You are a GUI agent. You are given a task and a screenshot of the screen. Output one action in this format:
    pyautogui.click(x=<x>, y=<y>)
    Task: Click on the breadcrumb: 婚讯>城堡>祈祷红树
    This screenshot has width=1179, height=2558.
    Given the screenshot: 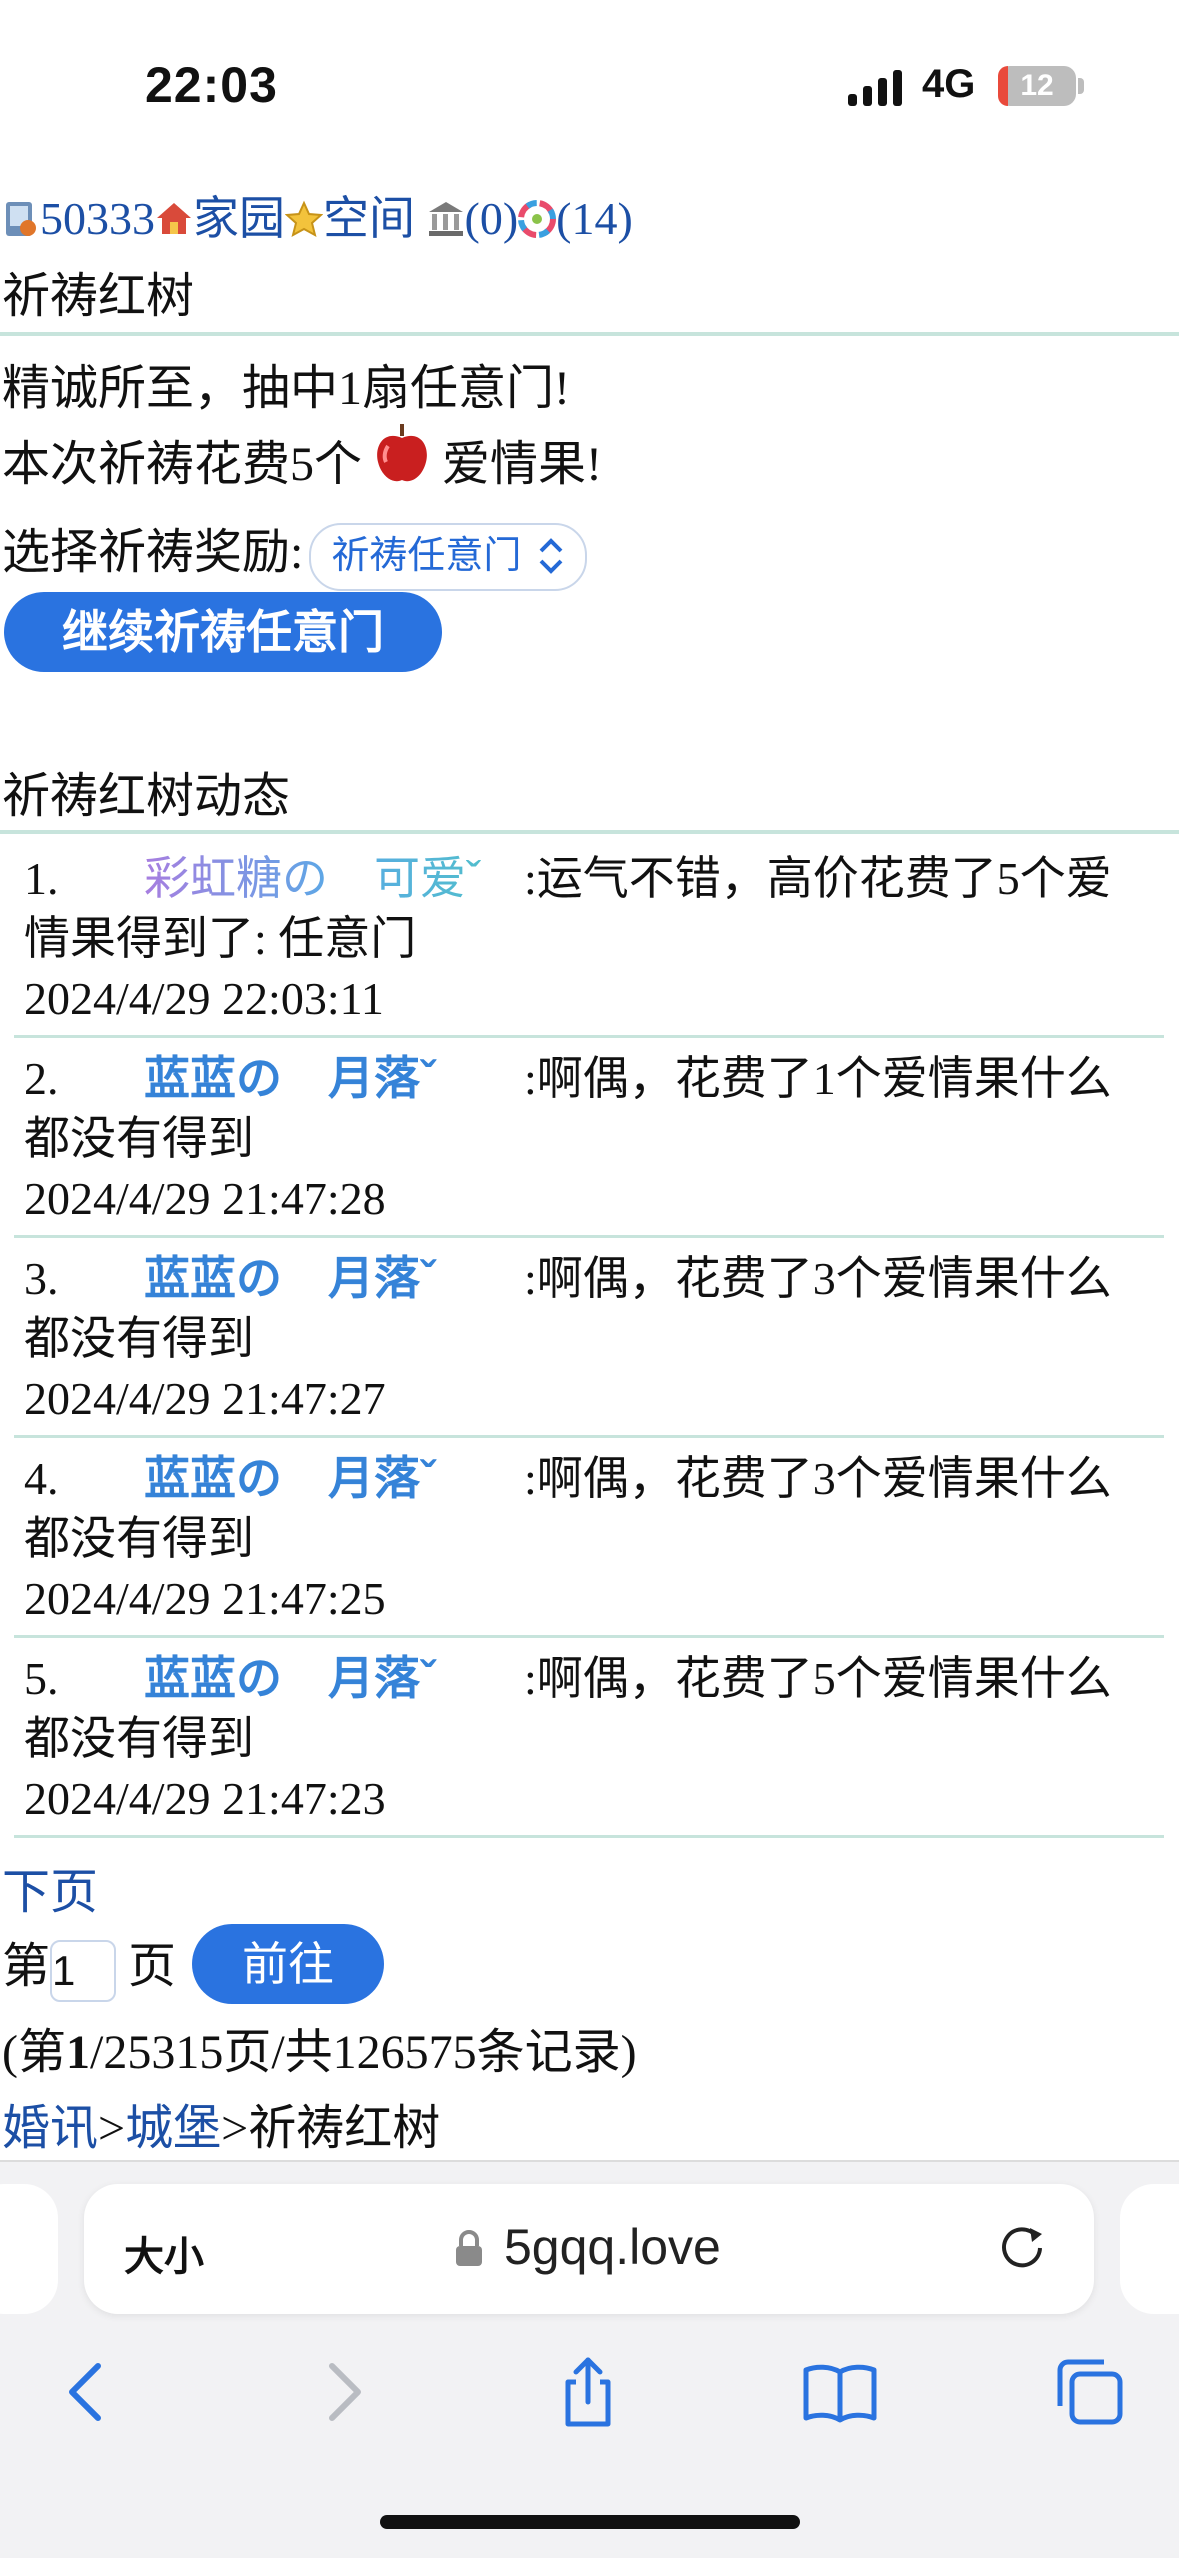 What is the action you would take?
    pyautogui.click(x=221, y=2123)
    